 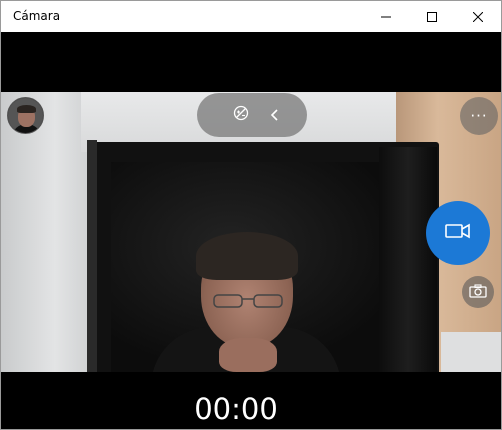 I want to click on person-hand, so click(x=248, y=355).